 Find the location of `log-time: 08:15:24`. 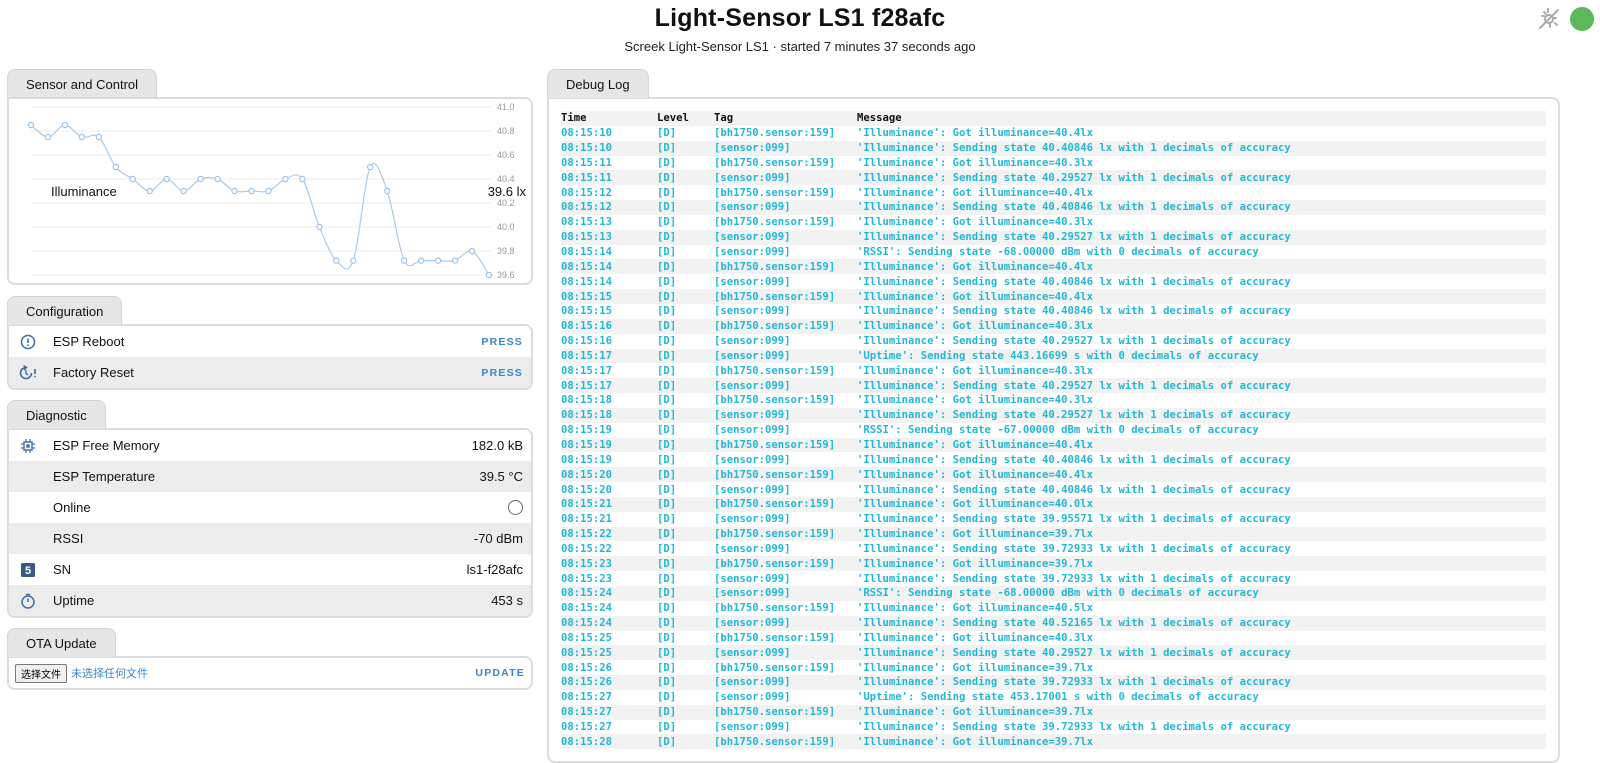

log-time: 08:15:24 is located at coordinates (587, 593).